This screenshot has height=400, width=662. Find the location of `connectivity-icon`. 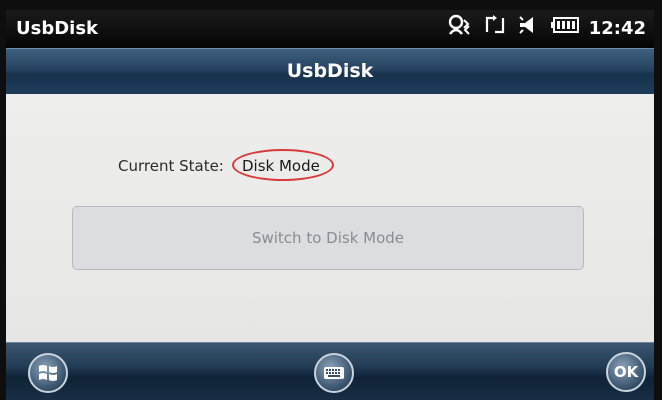

connectivity-icon is located at coordinates (460, 29).